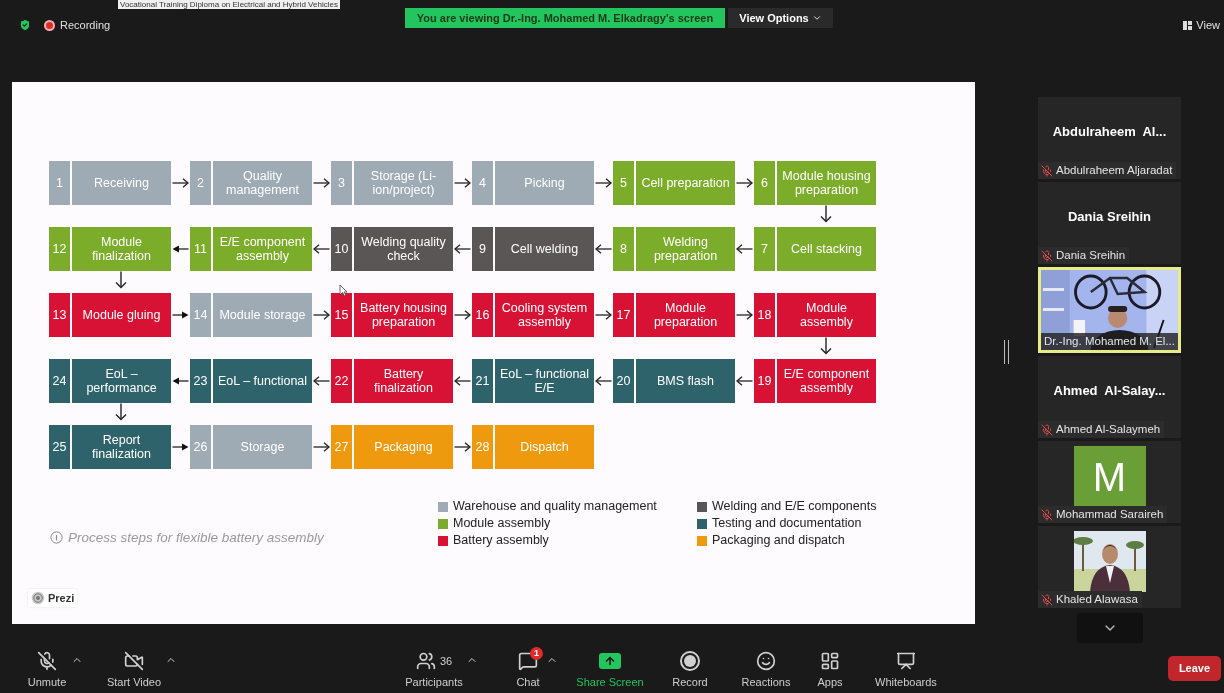 This screenshot has height=693, width=1224. I want to click on step-number: 8, so click(623, 249).